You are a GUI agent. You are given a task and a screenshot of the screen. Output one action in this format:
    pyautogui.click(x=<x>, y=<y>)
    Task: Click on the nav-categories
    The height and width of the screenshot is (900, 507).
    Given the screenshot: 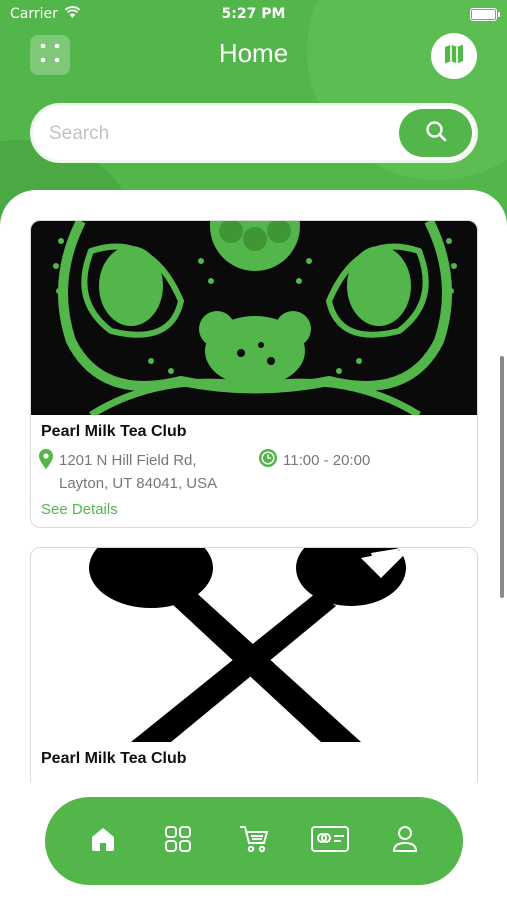 What is the action you would take?
    pyautogui.click(x=178, y=841)
    